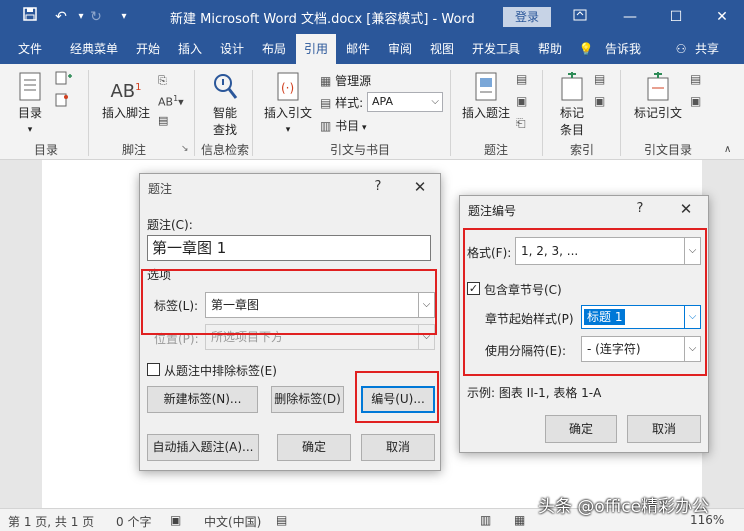 This screenshot has width=744, height=531. What do you see at coordinates (126, 91) in the screenshot?
I see `footnote-icon: AB1` at bounding box center [126, 91].